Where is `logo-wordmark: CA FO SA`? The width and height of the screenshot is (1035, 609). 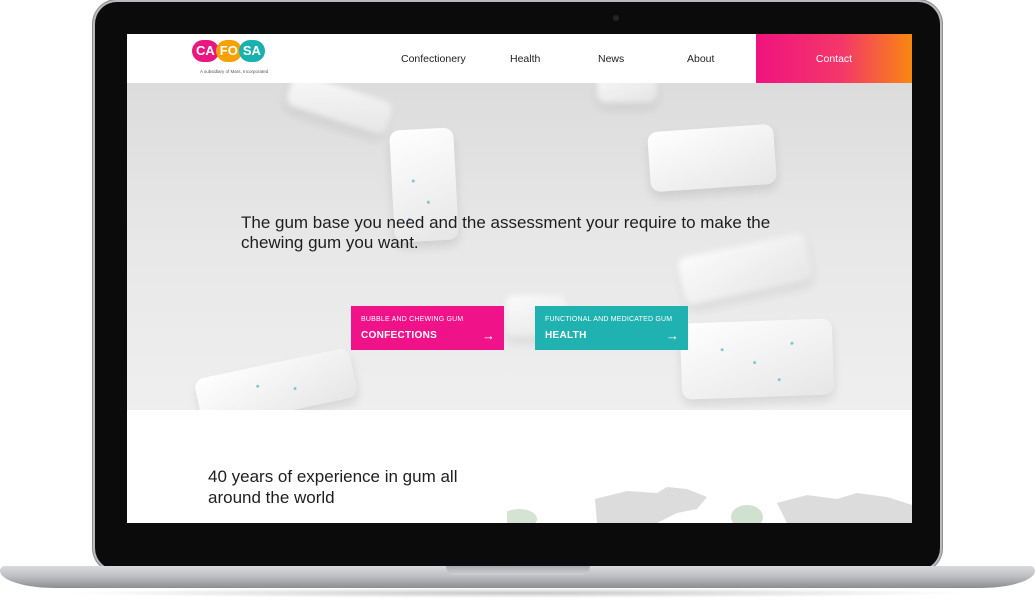
logo-wordmark: CA FO SA is located at coordinates (228, 51).